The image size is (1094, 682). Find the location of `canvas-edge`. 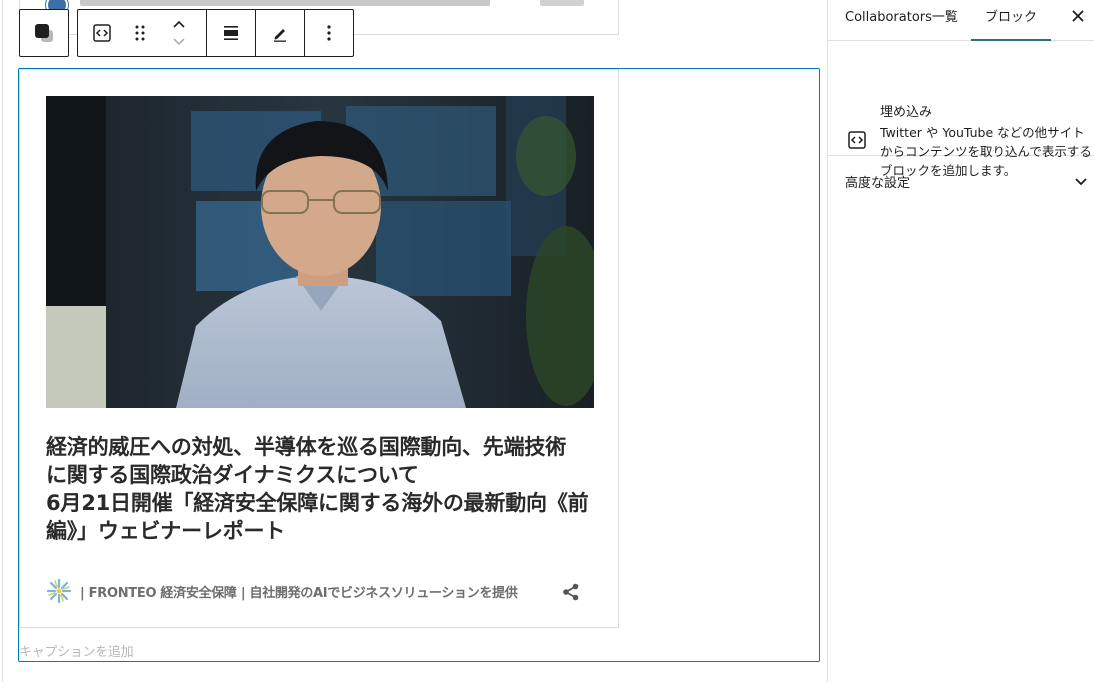

canvas-edge is located at coordinates (2, 341).